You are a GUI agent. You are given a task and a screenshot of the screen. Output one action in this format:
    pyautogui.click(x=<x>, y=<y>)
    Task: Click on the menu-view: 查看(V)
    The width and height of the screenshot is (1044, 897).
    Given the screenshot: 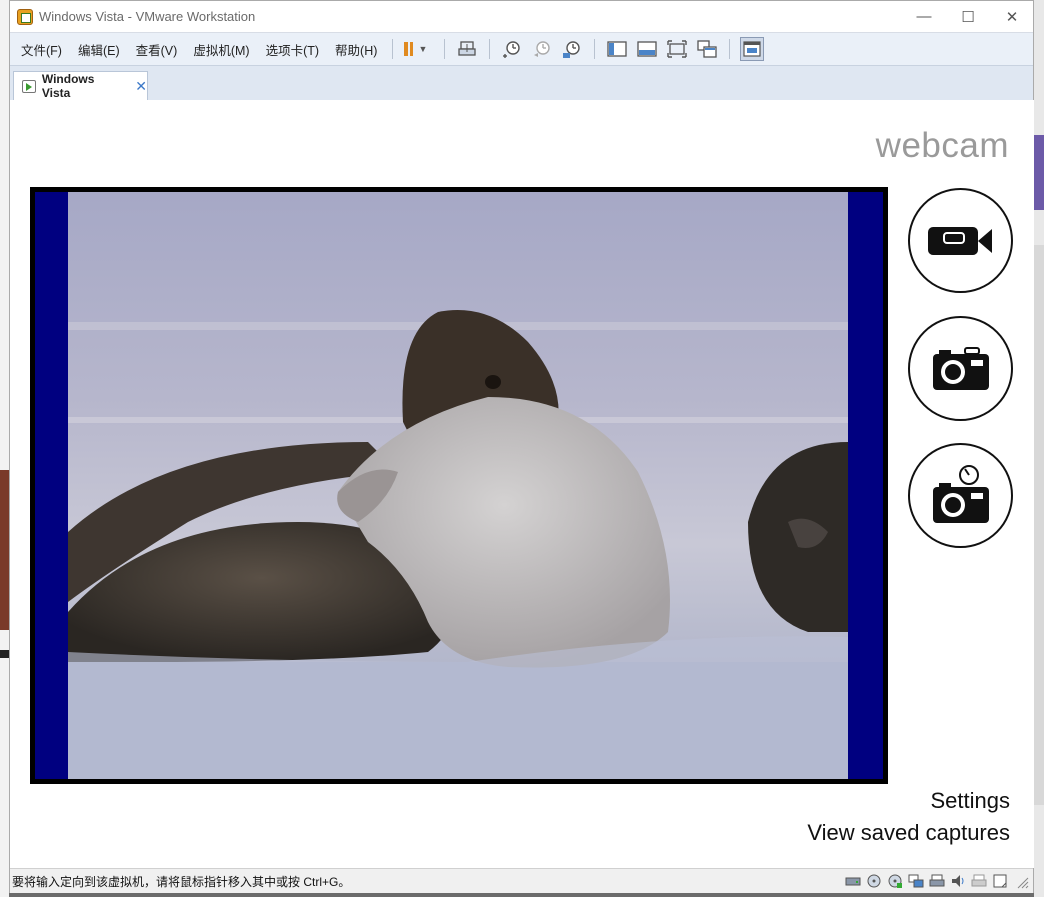 What is the action you would take?
    pyautogui.click(x=157, y=49)
    